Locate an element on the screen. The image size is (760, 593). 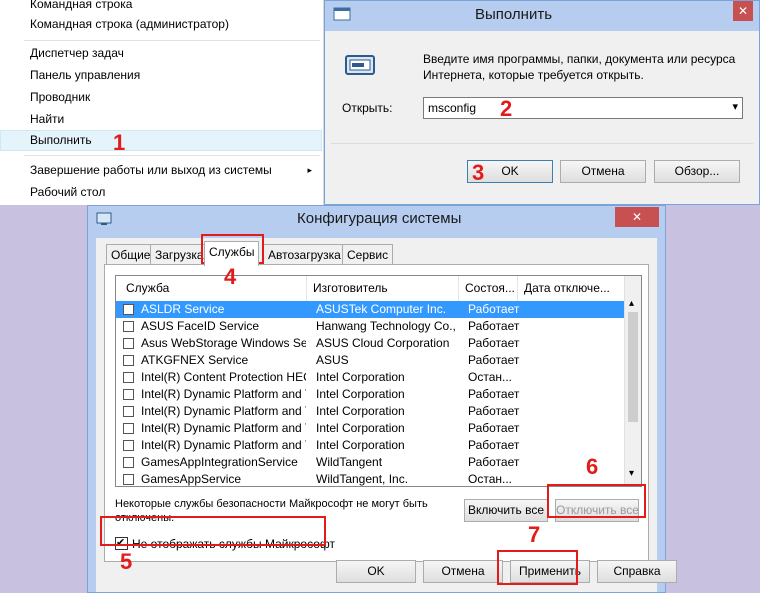
menu-item-search: Найти is located at coordinates (161, 119).